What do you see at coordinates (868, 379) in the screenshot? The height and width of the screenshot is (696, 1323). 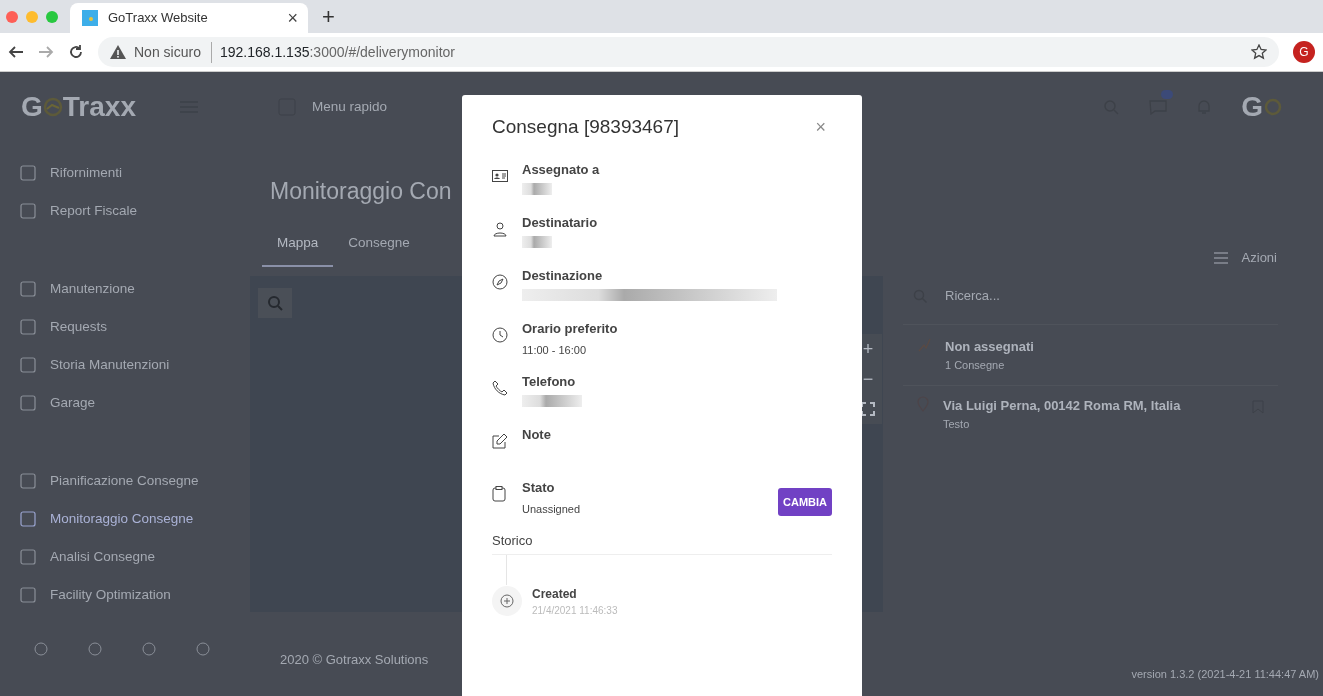 I see `zoom-out-button: −` at bounding box center [868, 379].